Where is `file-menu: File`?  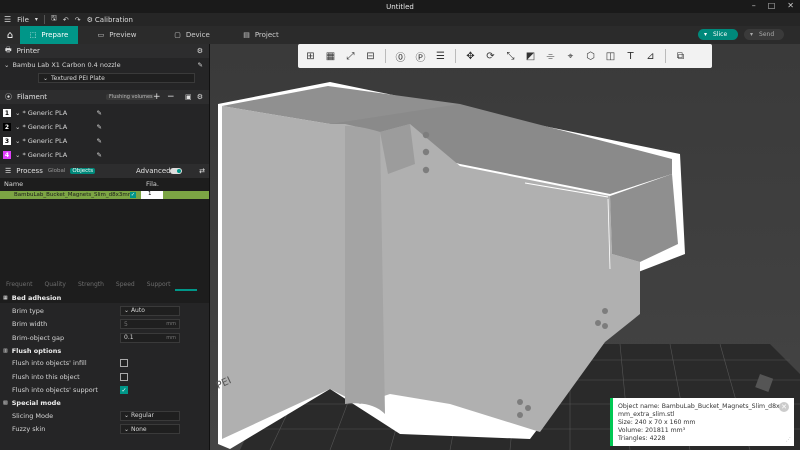
file-menu: File is located at coordinates (23, 20).